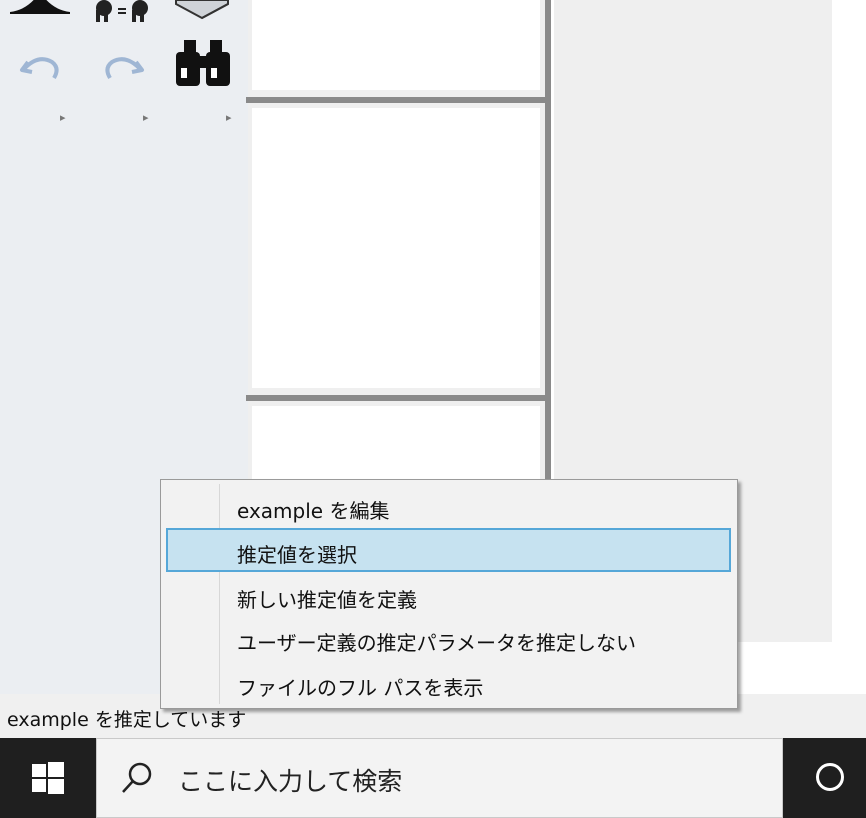  I want to click on box-icon, so click(202, 11).